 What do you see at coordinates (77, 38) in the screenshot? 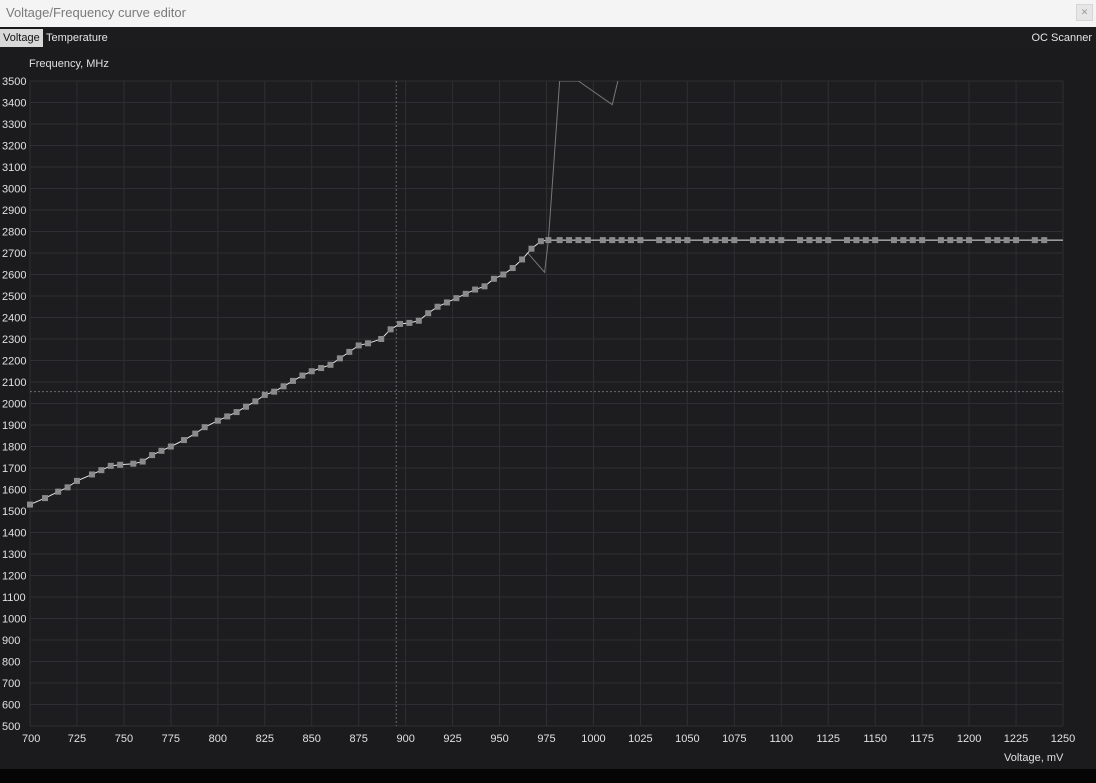
I see `tab-temperature: Temperature` at bounding box center [77, 38].